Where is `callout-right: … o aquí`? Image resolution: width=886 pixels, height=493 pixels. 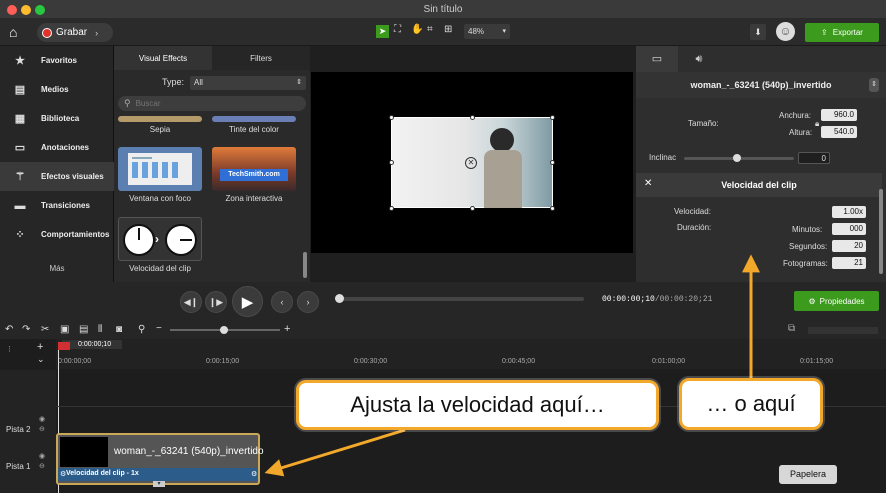 callout-right: … o aquí is located at coordinates (751, 404).